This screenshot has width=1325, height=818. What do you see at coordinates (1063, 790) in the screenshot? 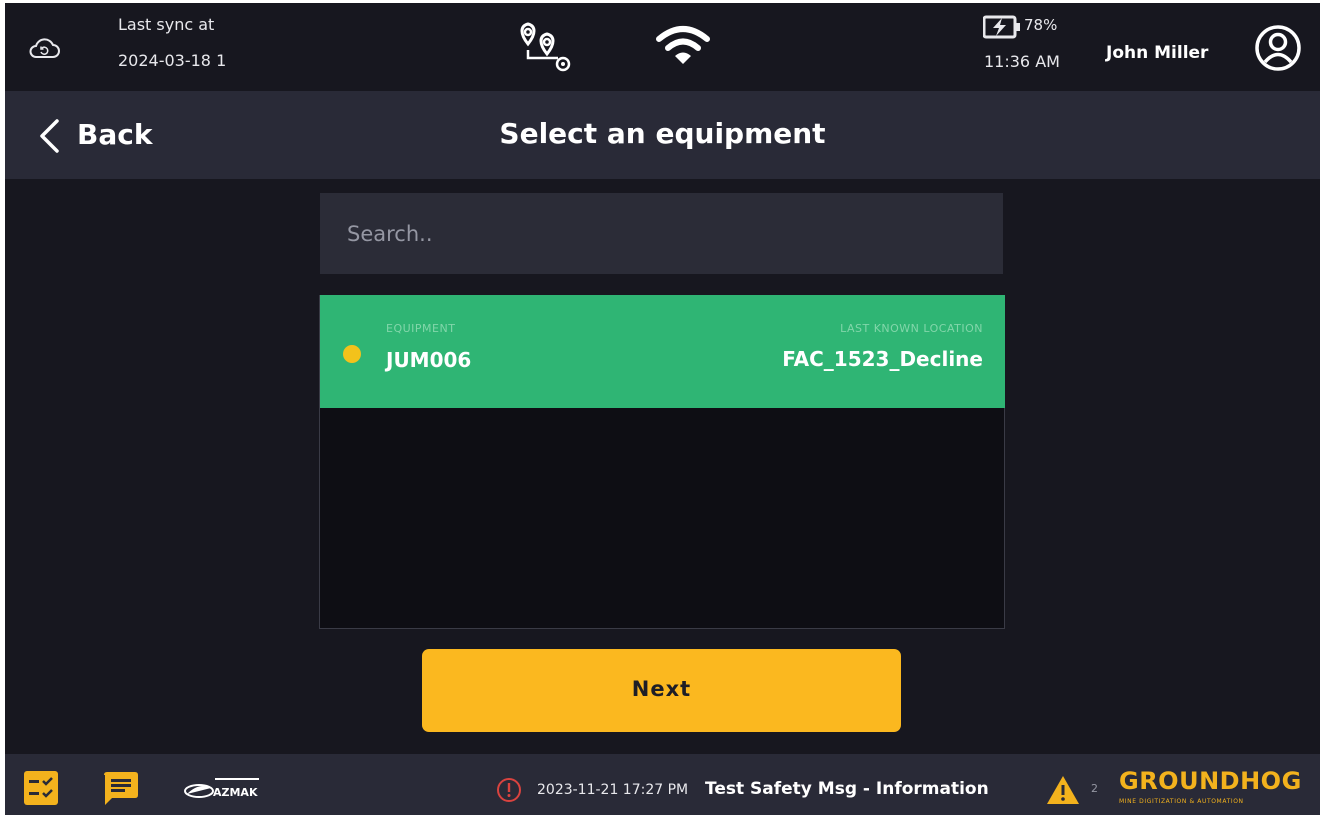
I see `warning-triangle-icon` at bounding box center [1063, 790].